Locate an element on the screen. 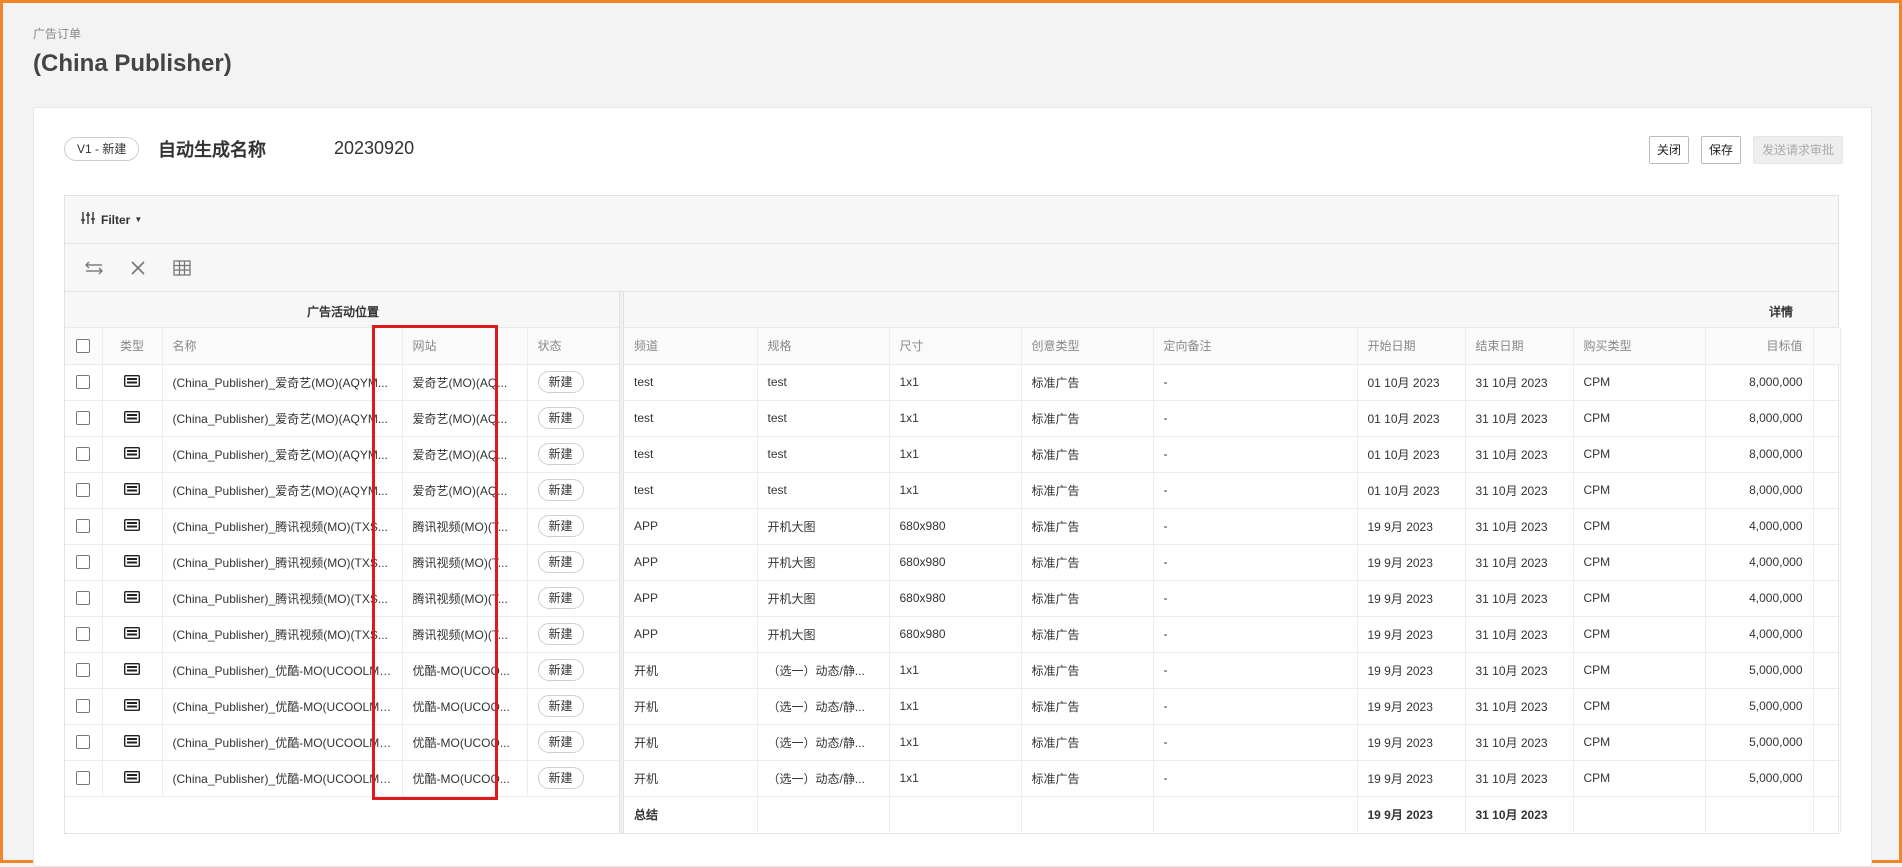 Image resolution: width=1902 pixels, height=867 pixels. col-header-channel: 频道 is located at coordinates (691, 346).